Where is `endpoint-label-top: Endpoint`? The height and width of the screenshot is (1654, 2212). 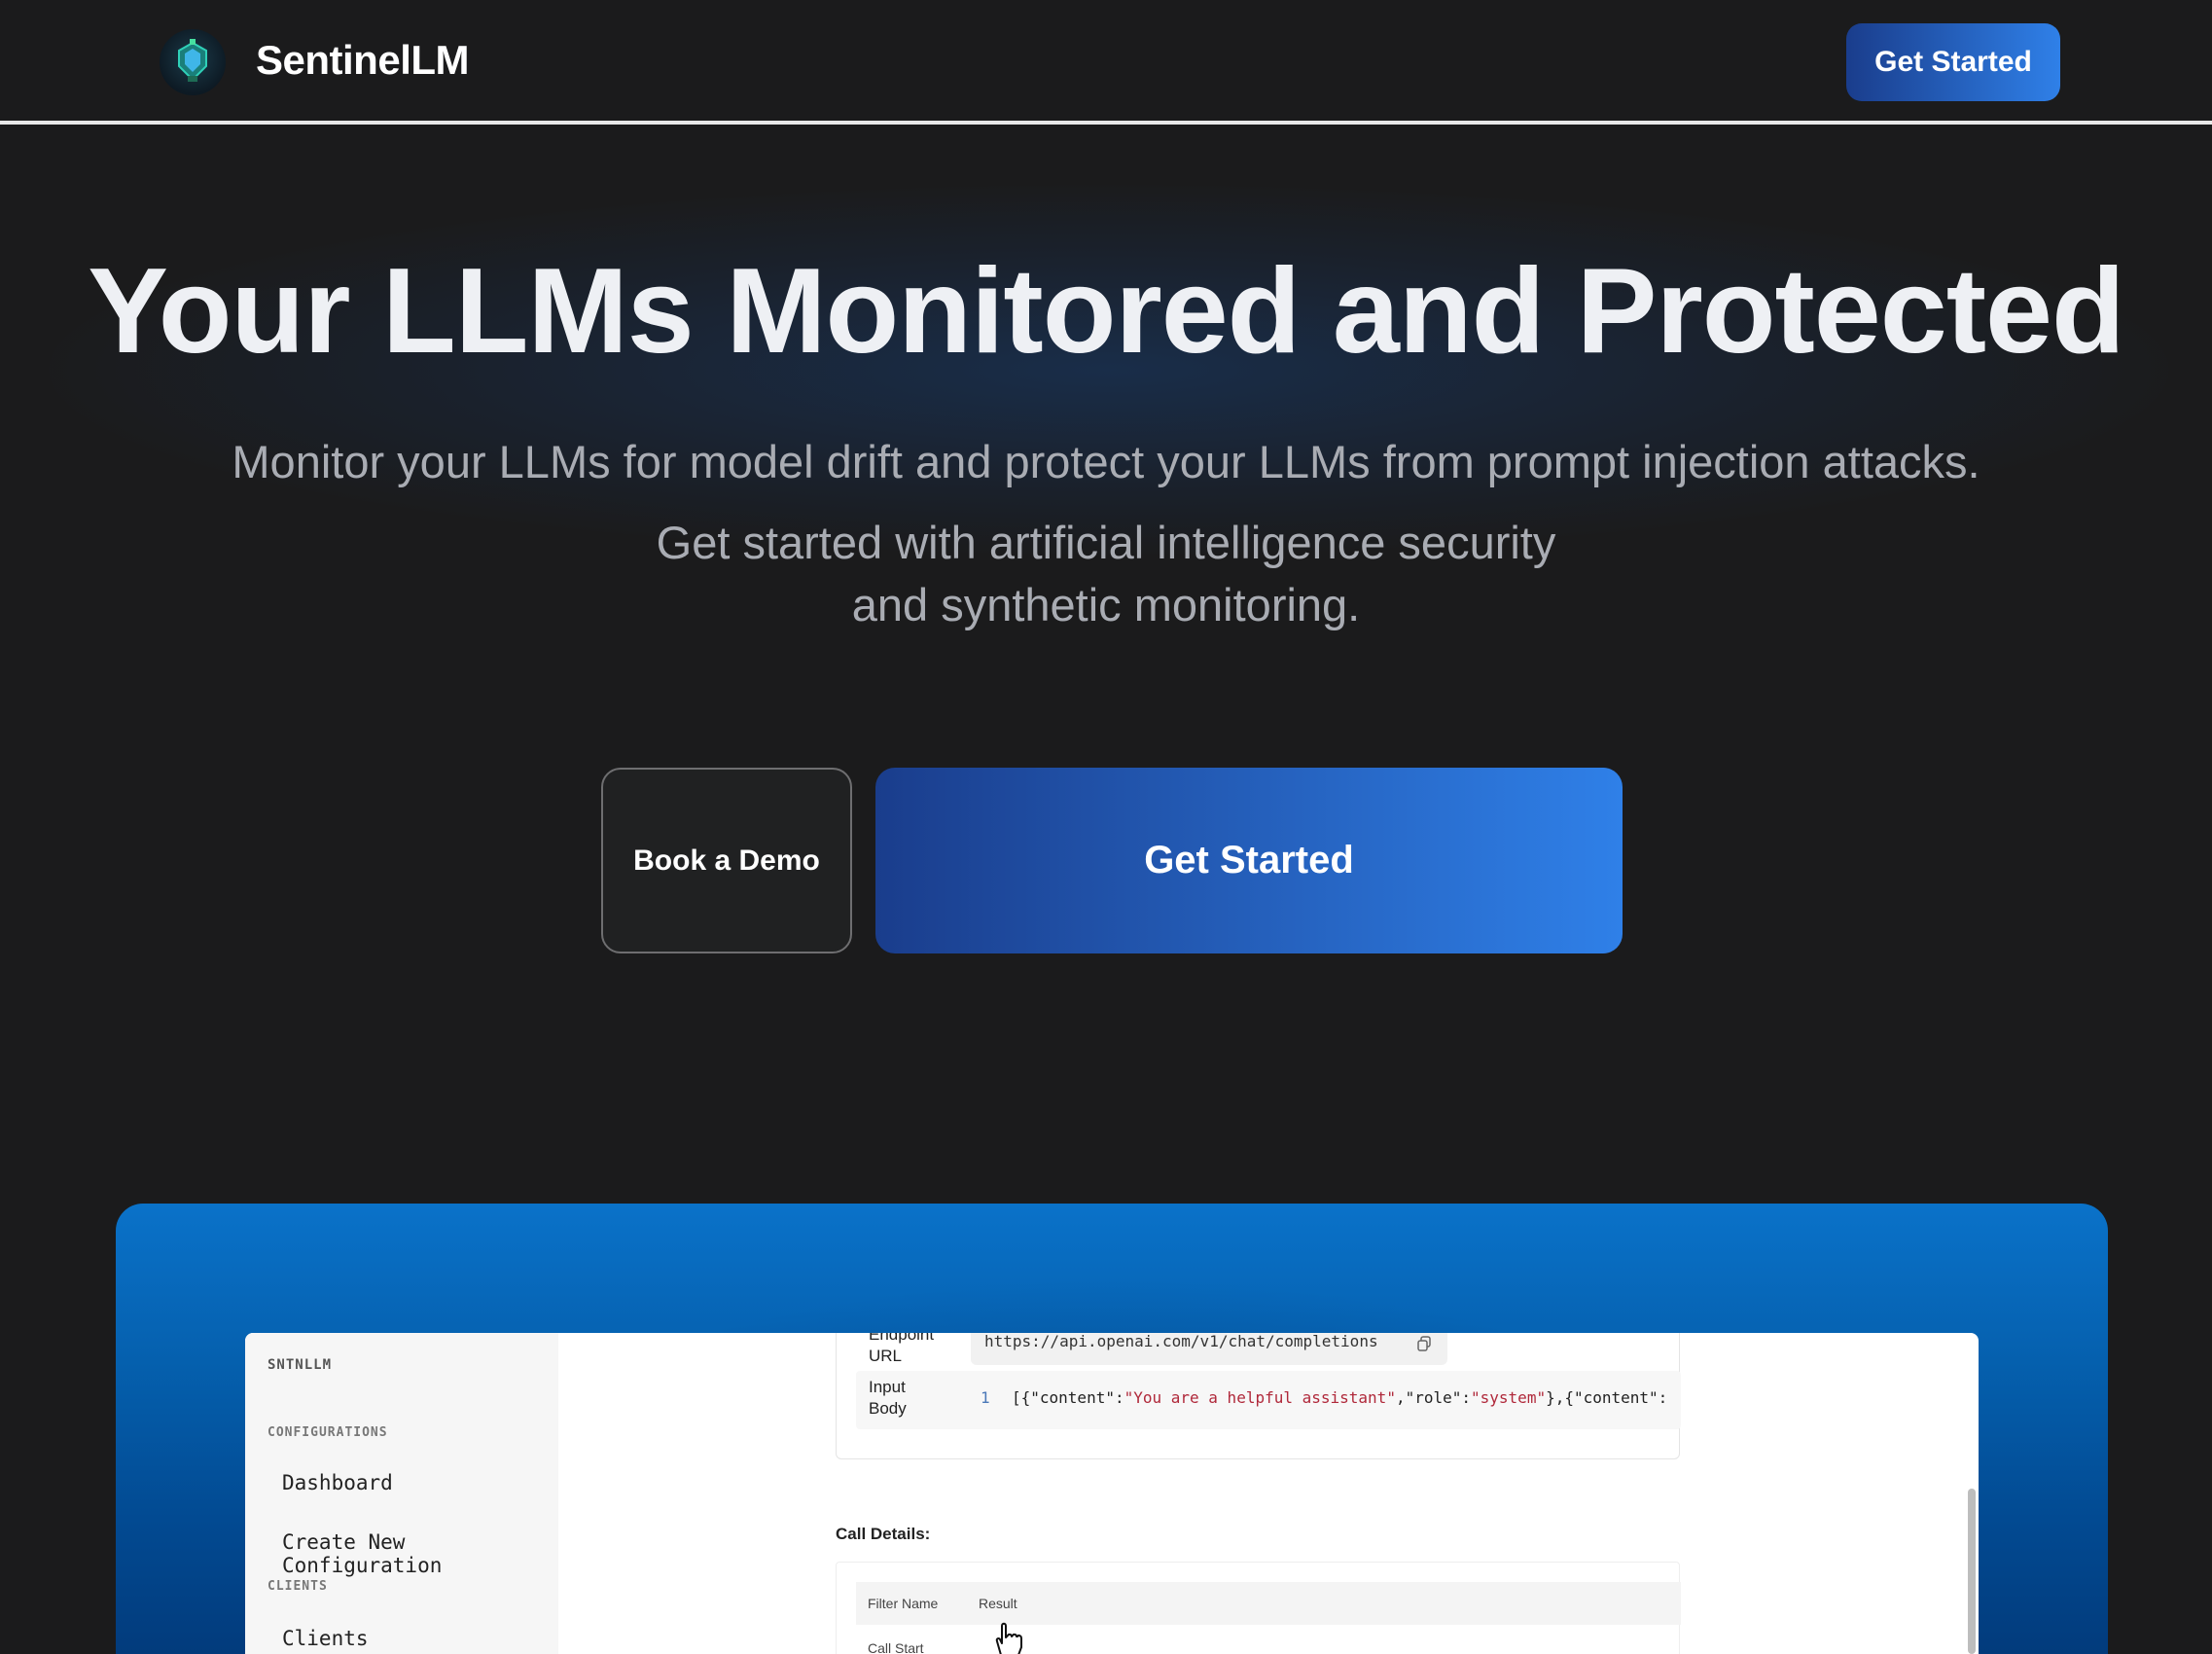 endpoint-label-top: Endpoint is located at coordinates (902, 1338).